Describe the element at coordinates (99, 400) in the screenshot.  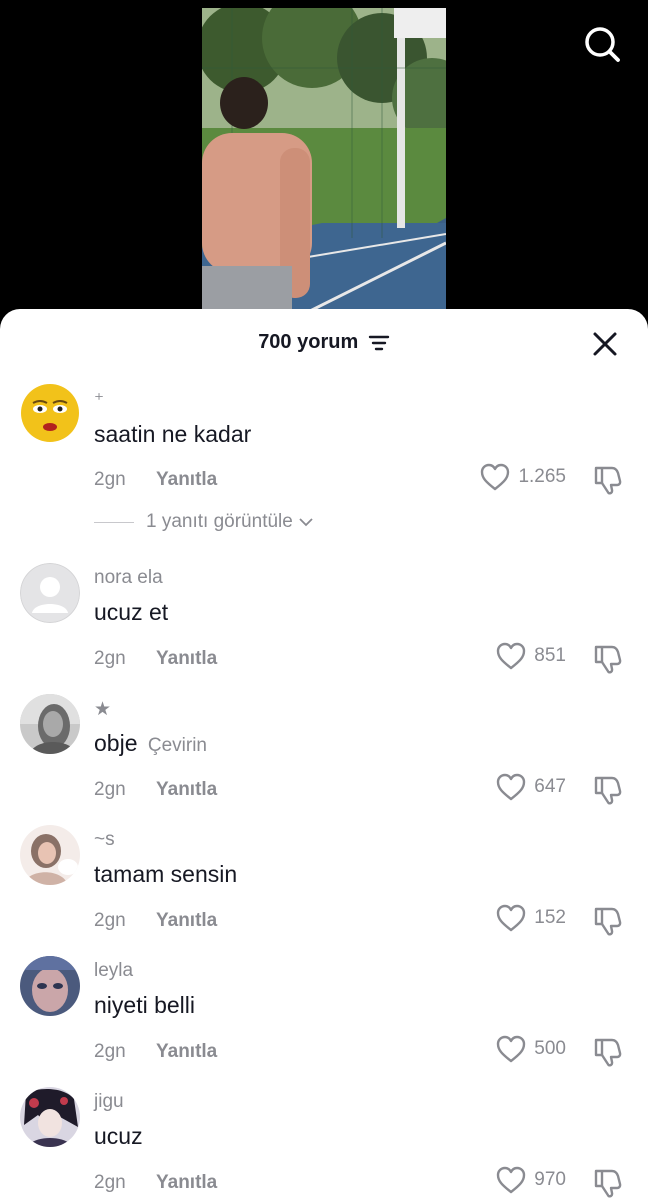
I see `comment-username: ⁺` at that location.